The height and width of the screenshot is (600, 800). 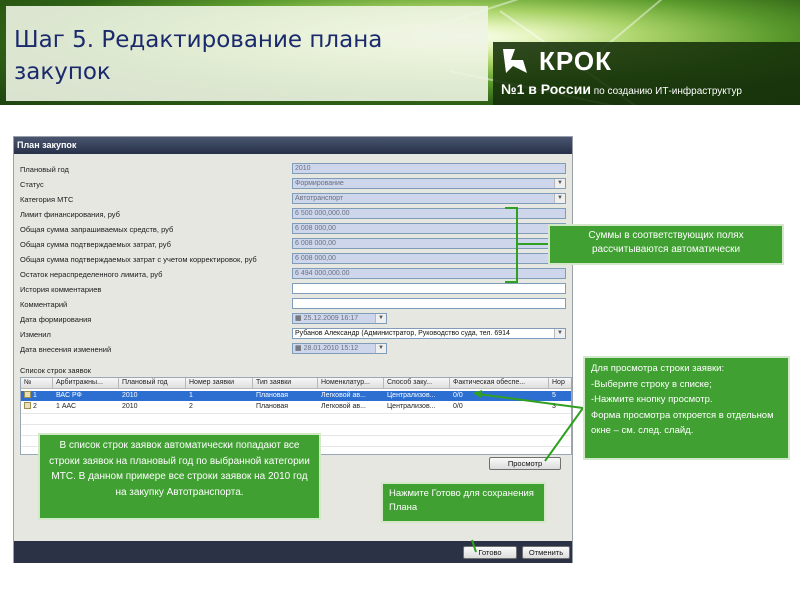 What do you see at coordinates (546, 89) in the screenshot?
I see `tagline-big: №1 в России` at bounding box center [546, 89].